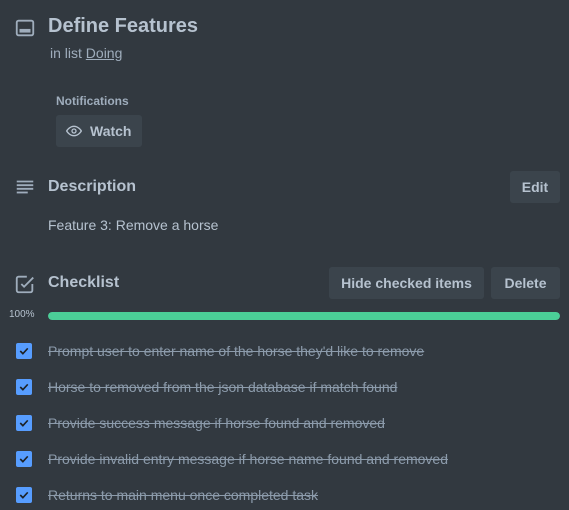  What do you see at coordinates (104, 53) in the screenshot?
I see `list-link: Doing` at bounding box center [104, 53].